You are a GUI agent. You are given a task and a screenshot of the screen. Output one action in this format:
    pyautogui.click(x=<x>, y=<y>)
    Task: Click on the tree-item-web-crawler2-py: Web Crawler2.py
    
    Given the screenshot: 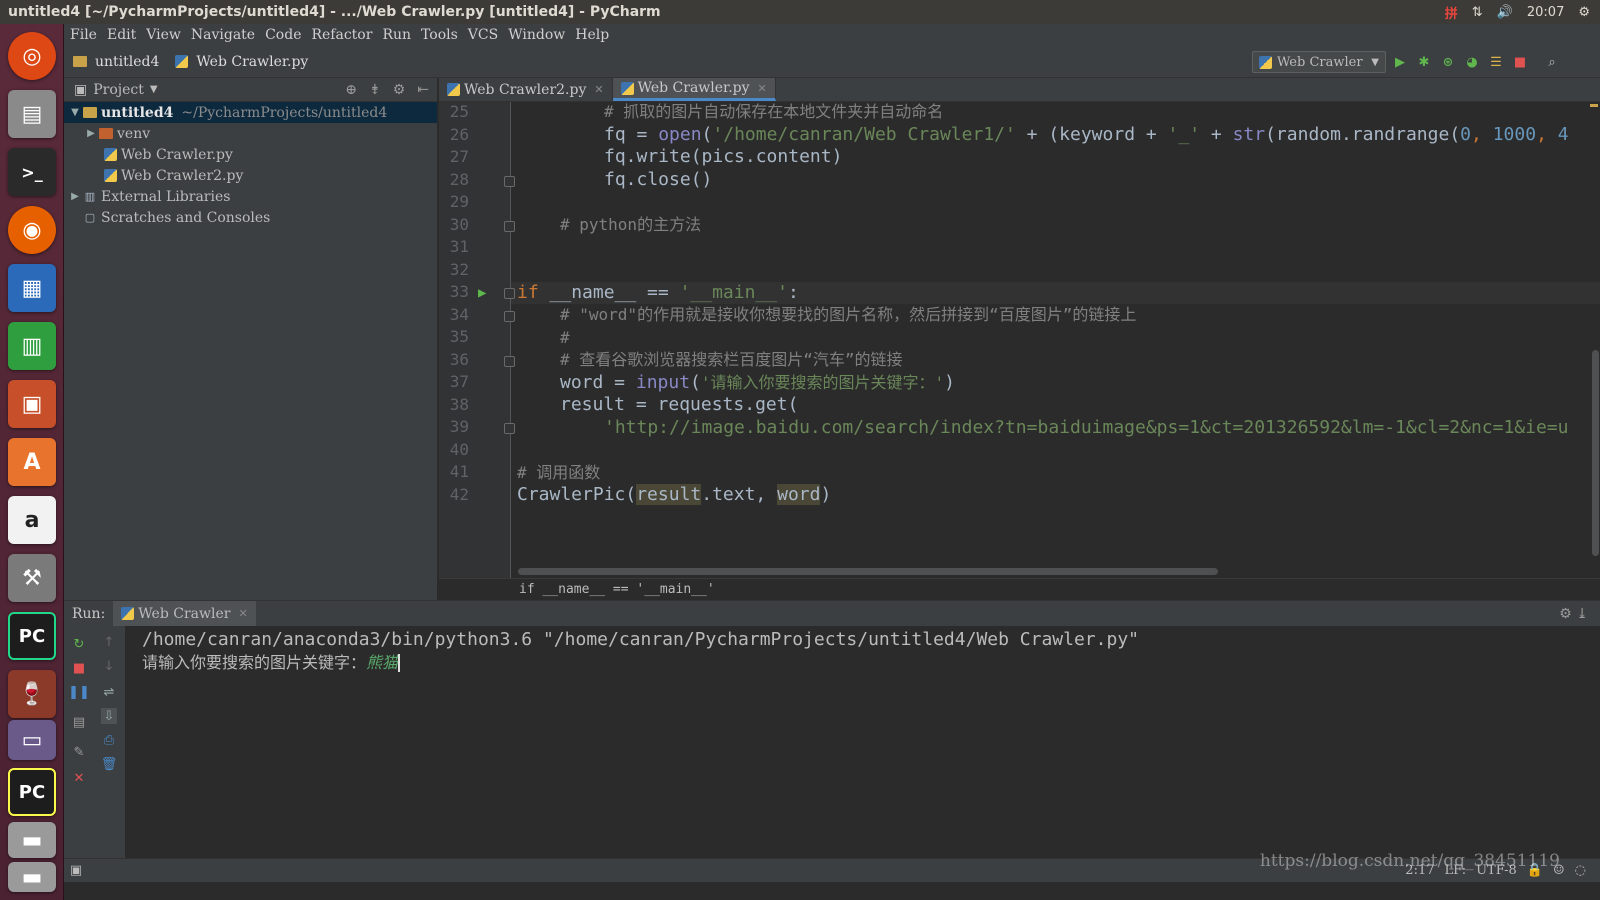 What is the action you would take?
    pyautogui.click(x=250, y=175)
    